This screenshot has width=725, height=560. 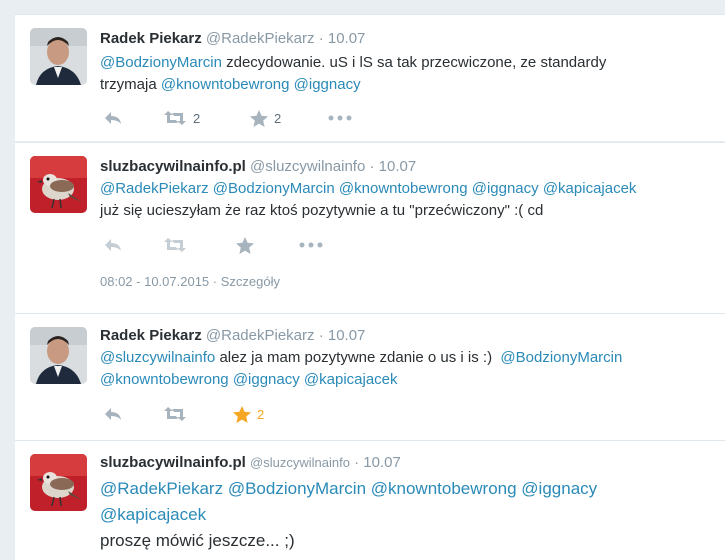 I want to click on details-link: Szczegóły, so click(x=250, y=281).